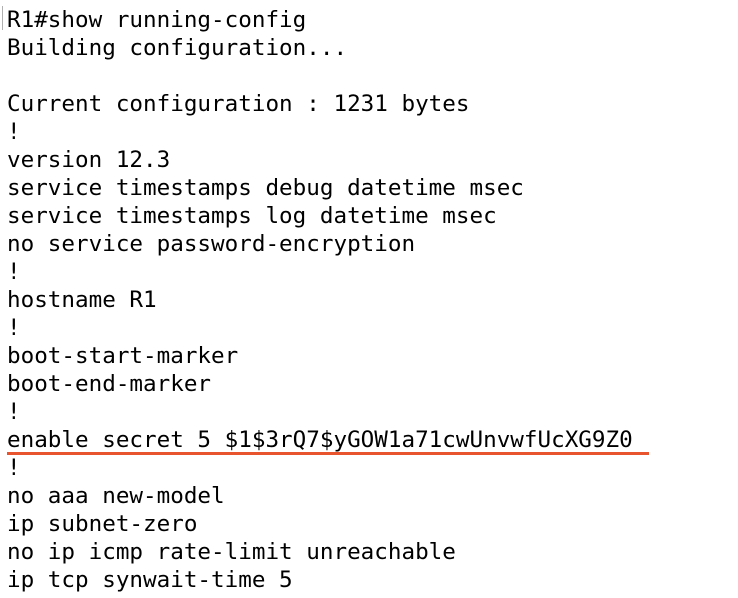  Describe the element at coordinates (211, 244) in the screenshot. I see `terminal-line-password-encryption: no service password-encryption` at that location.